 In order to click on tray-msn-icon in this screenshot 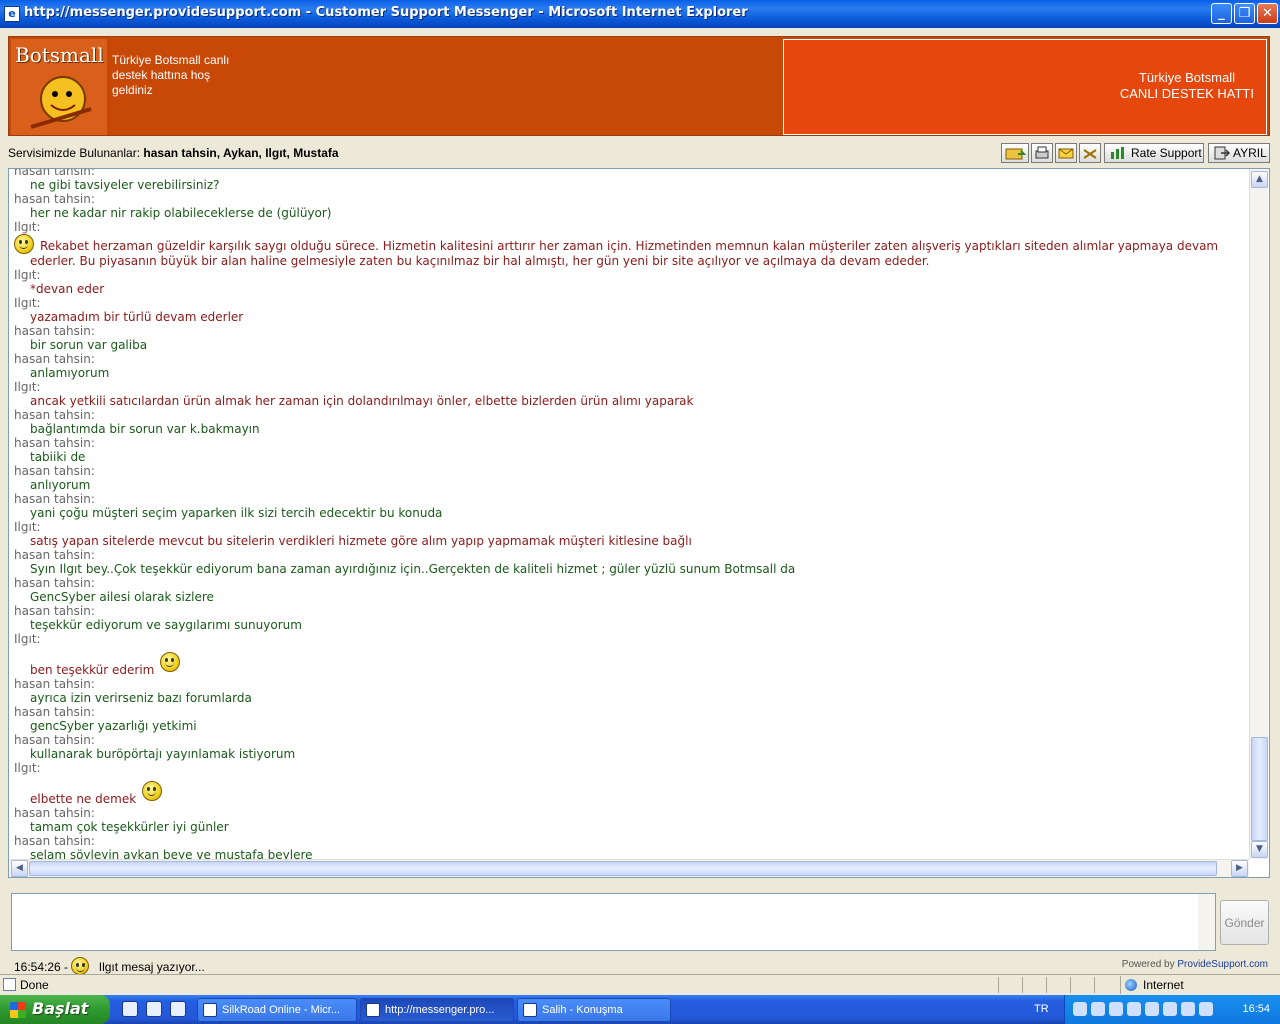, I will do `click(1080, 1009)`.